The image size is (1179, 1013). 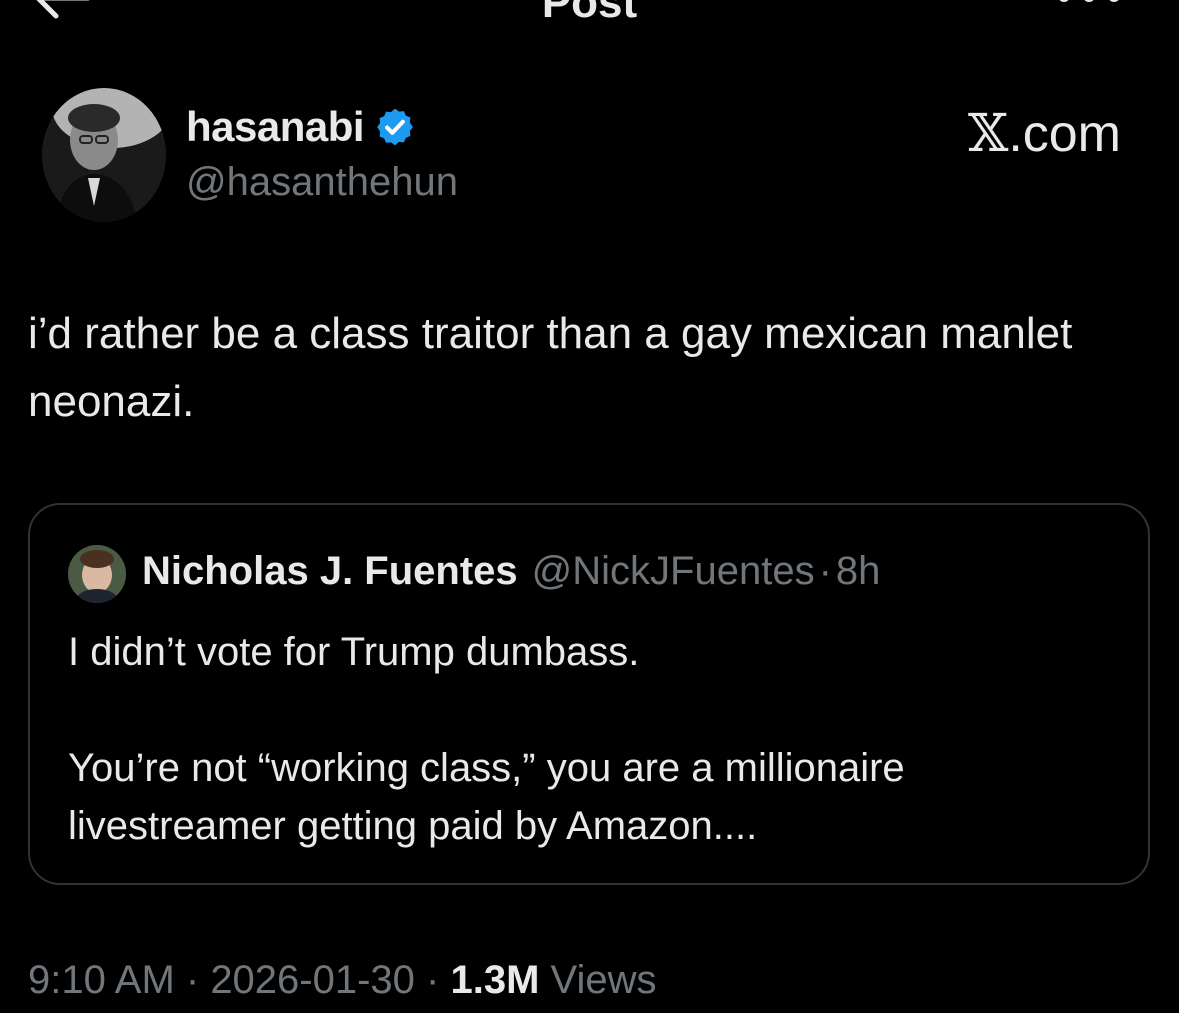 I want to click on post-metadata: 9:10 AM · 2026-01-30 · 1.3M Views, so click(x=342, y=980).